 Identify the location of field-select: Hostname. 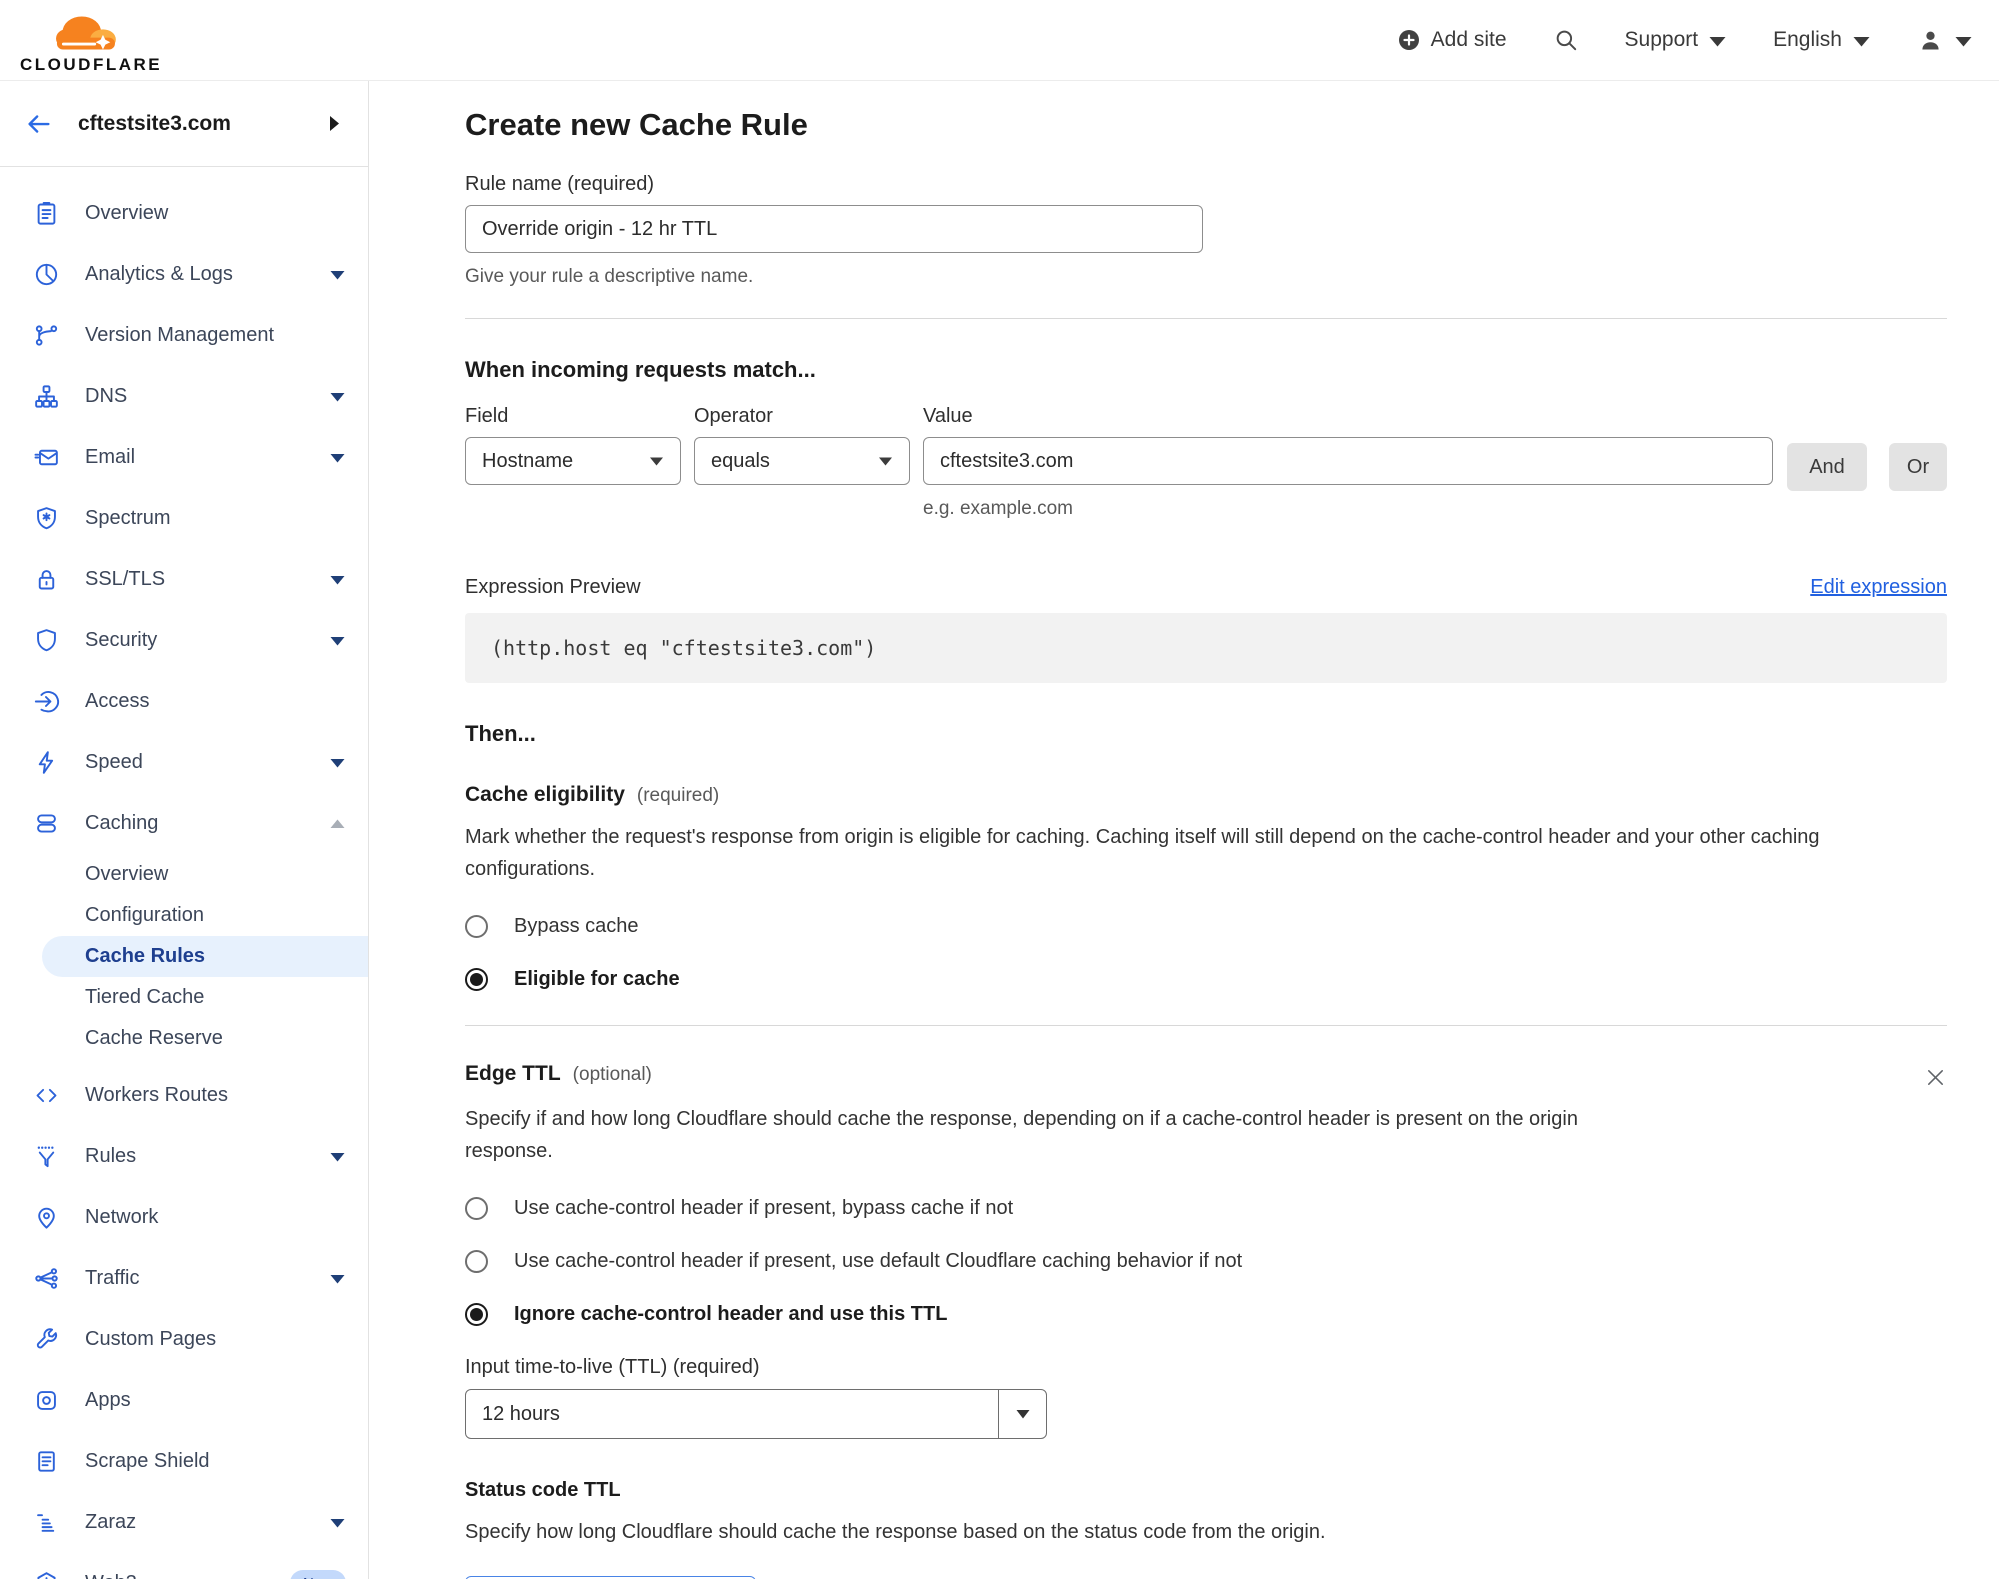
(573, 461).